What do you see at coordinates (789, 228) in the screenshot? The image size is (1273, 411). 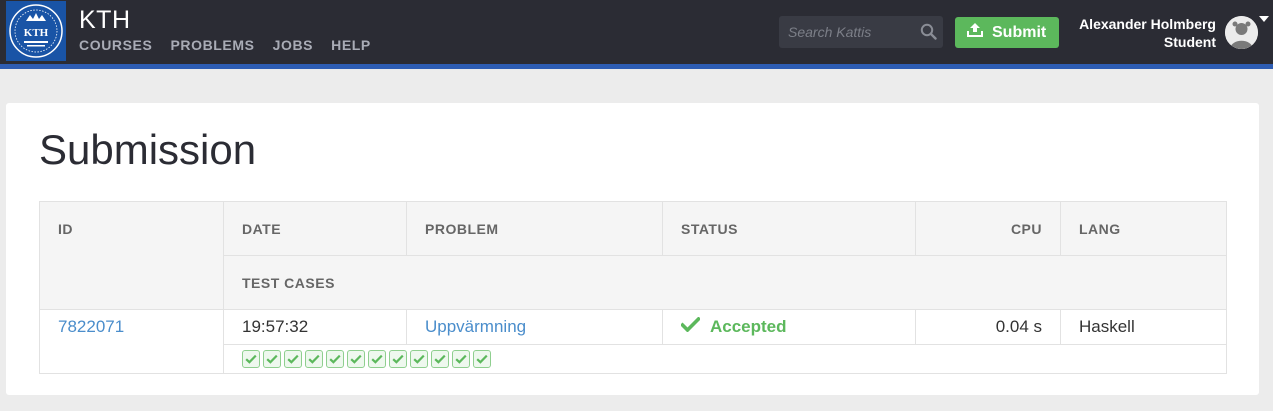 I see `col-header-status: STATUS` at bounding box center [789, 228].